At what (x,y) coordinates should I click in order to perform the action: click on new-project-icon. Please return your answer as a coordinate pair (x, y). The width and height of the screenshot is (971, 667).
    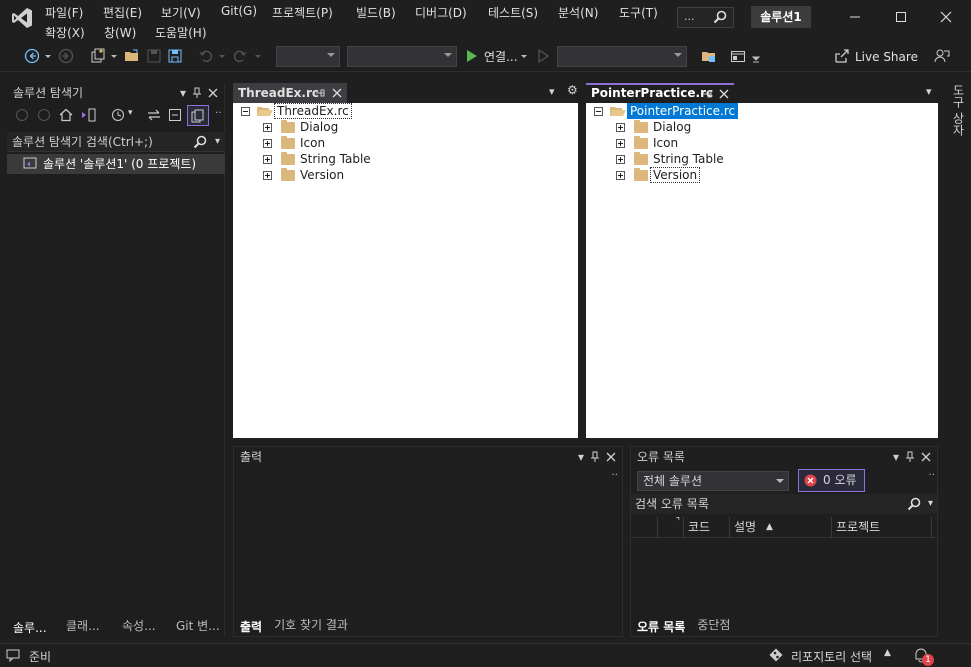
    Looking at the image, I should click on (98, 56).